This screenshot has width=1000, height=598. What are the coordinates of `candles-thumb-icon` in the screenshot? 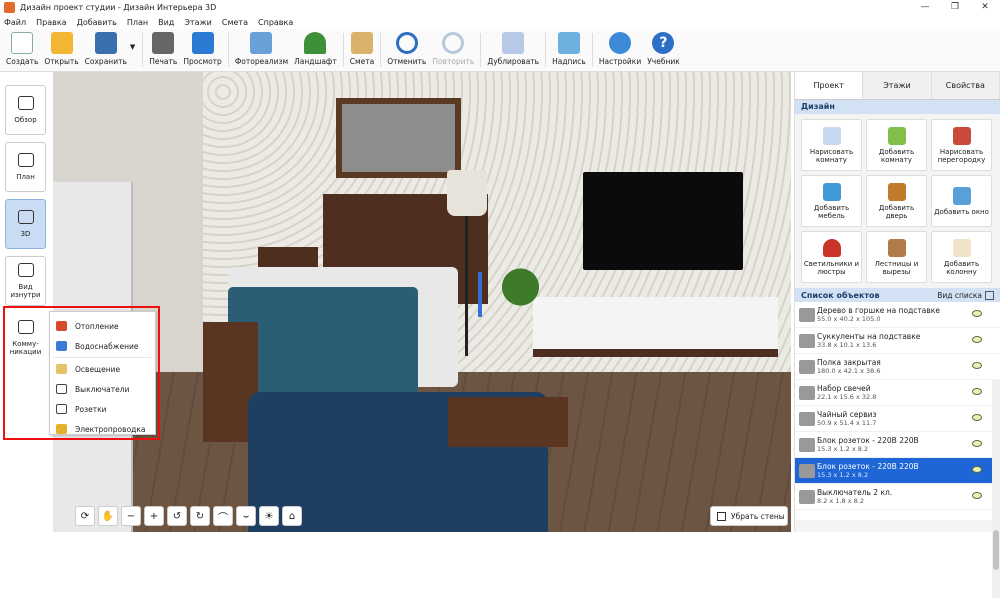 It's located at (807, 393).